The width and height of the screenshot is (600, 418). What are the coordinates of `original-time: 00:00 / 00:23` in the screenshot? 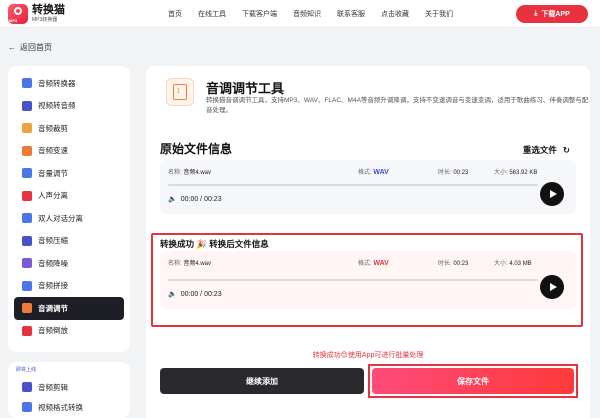 It's located at (201, 199).